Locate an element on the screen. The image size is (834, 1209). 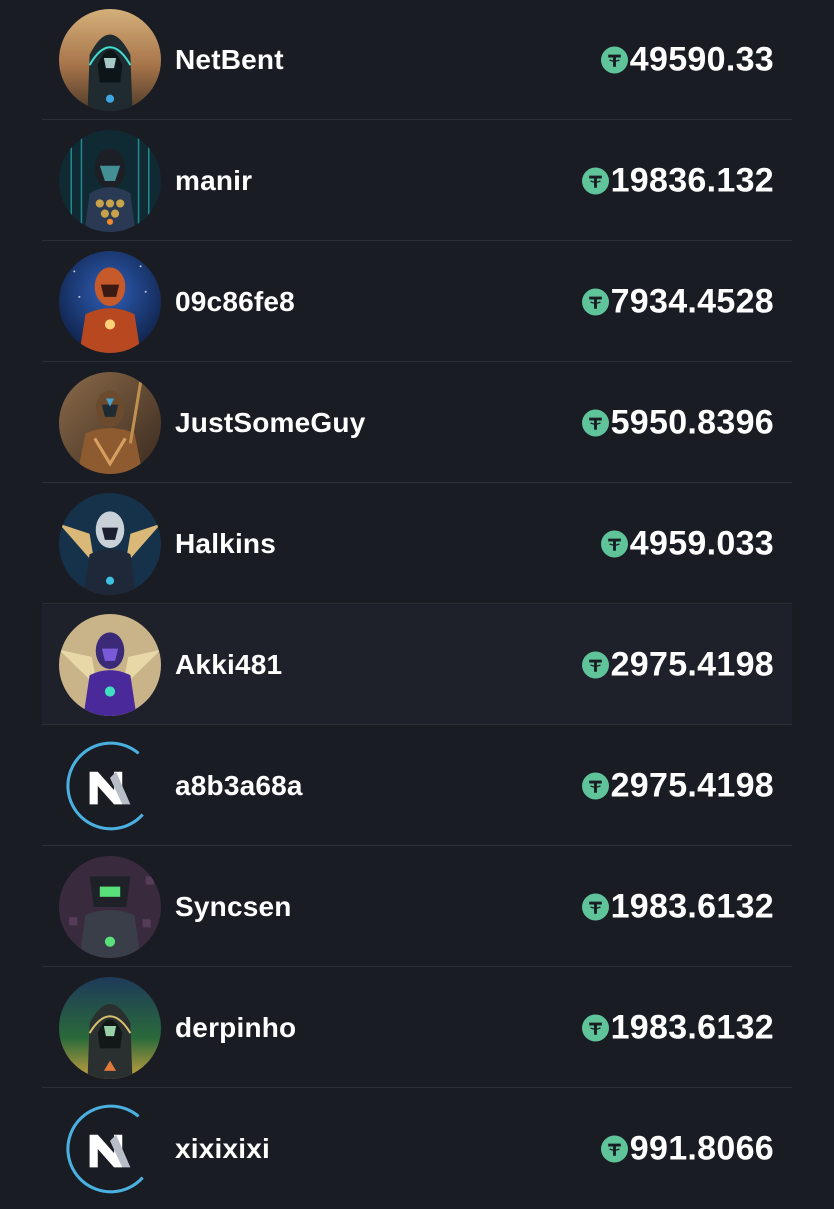
bronze-warrior-avatar is located at coordinates (110, 422).